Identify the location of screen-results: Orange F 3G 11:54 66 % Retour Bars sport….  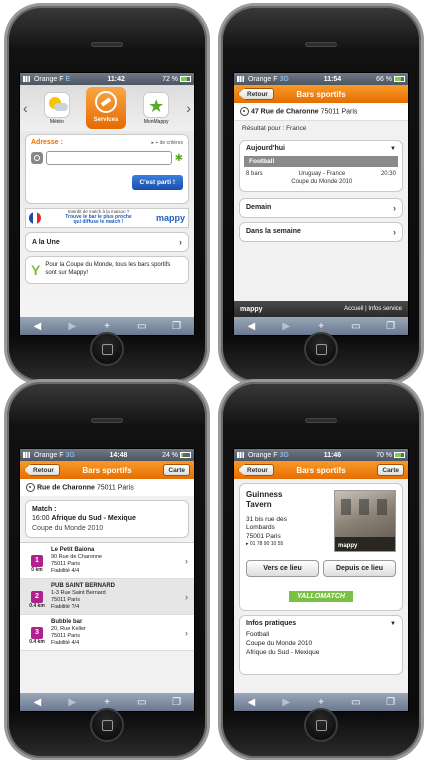
(321, 204).